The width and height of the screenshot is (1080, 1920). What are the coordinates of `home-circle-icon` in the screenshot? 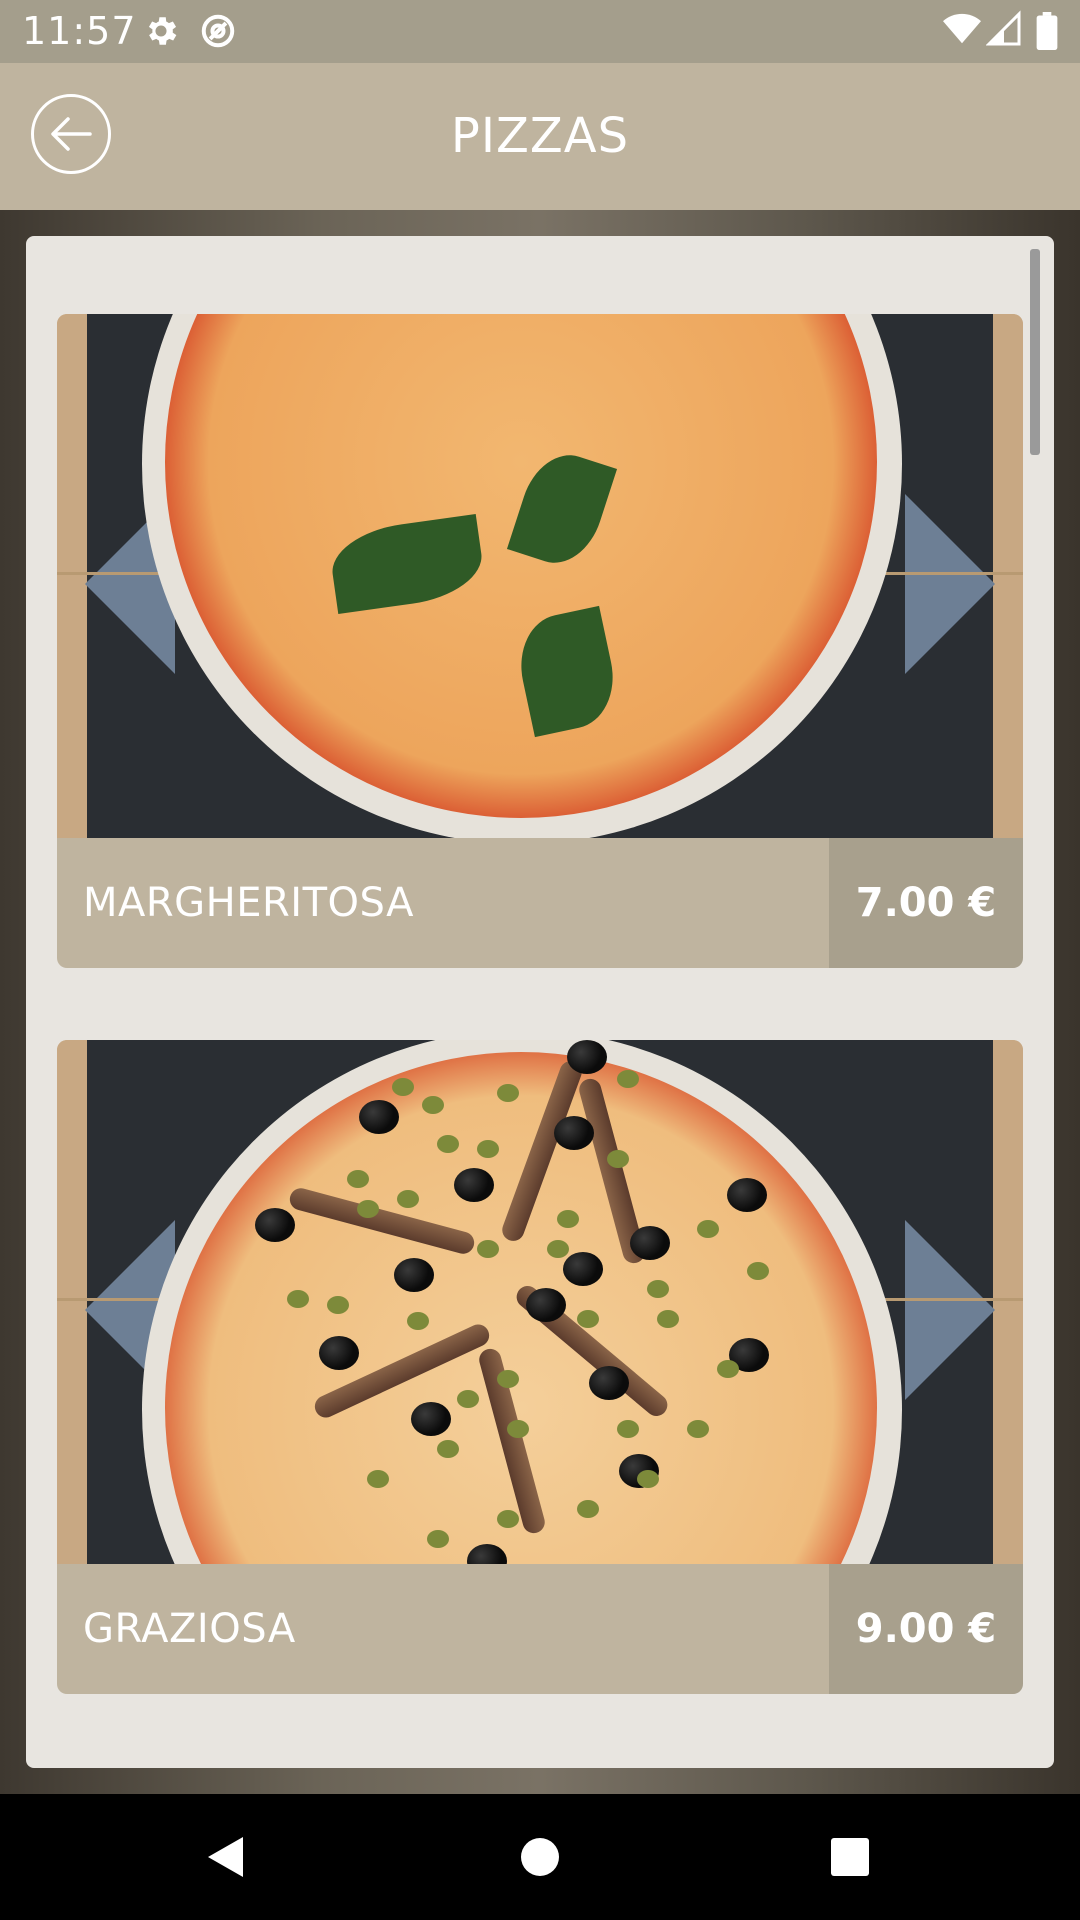 It's located at (540, 1857).